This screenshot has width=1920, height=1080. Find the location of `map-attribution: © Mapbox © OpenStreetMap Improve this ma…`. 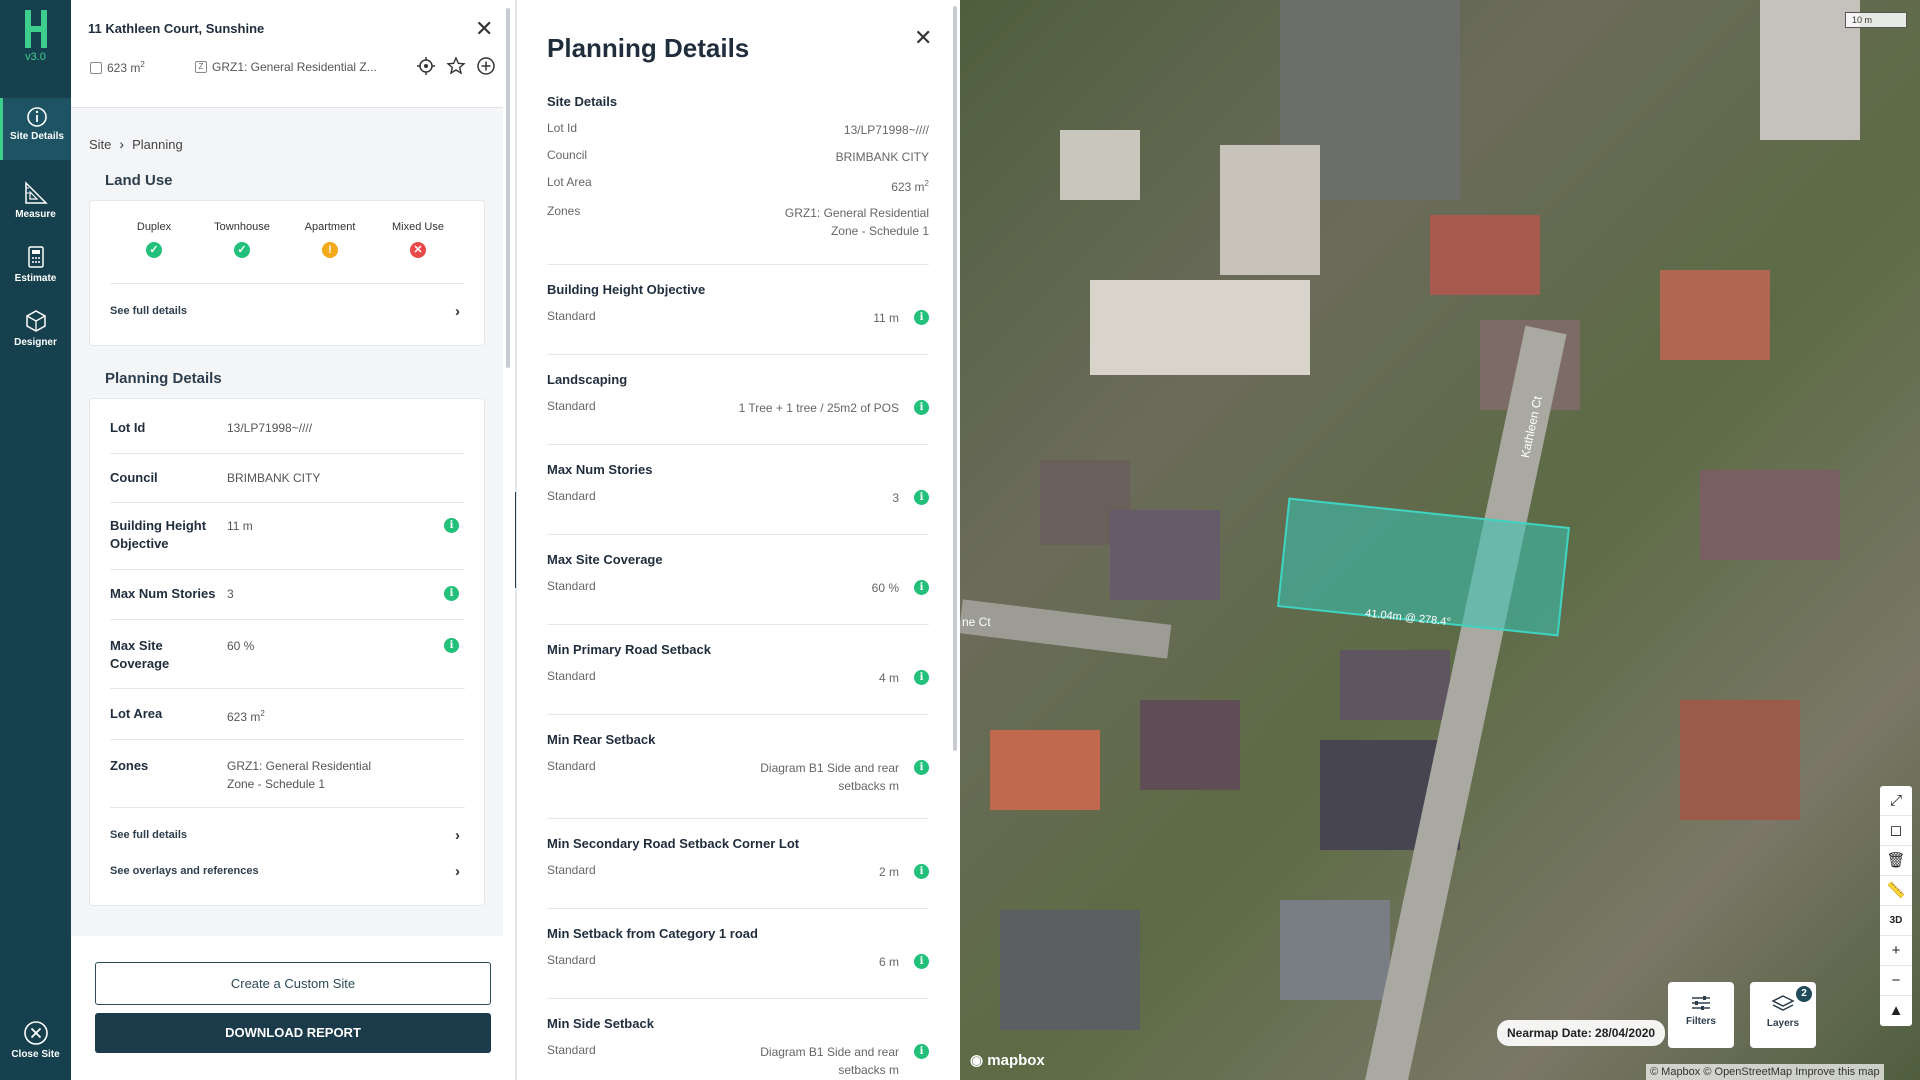

map-attribution: © Mapbox © OpenStreetMap Improve this ma… is located at coordinates (1765, 1072).